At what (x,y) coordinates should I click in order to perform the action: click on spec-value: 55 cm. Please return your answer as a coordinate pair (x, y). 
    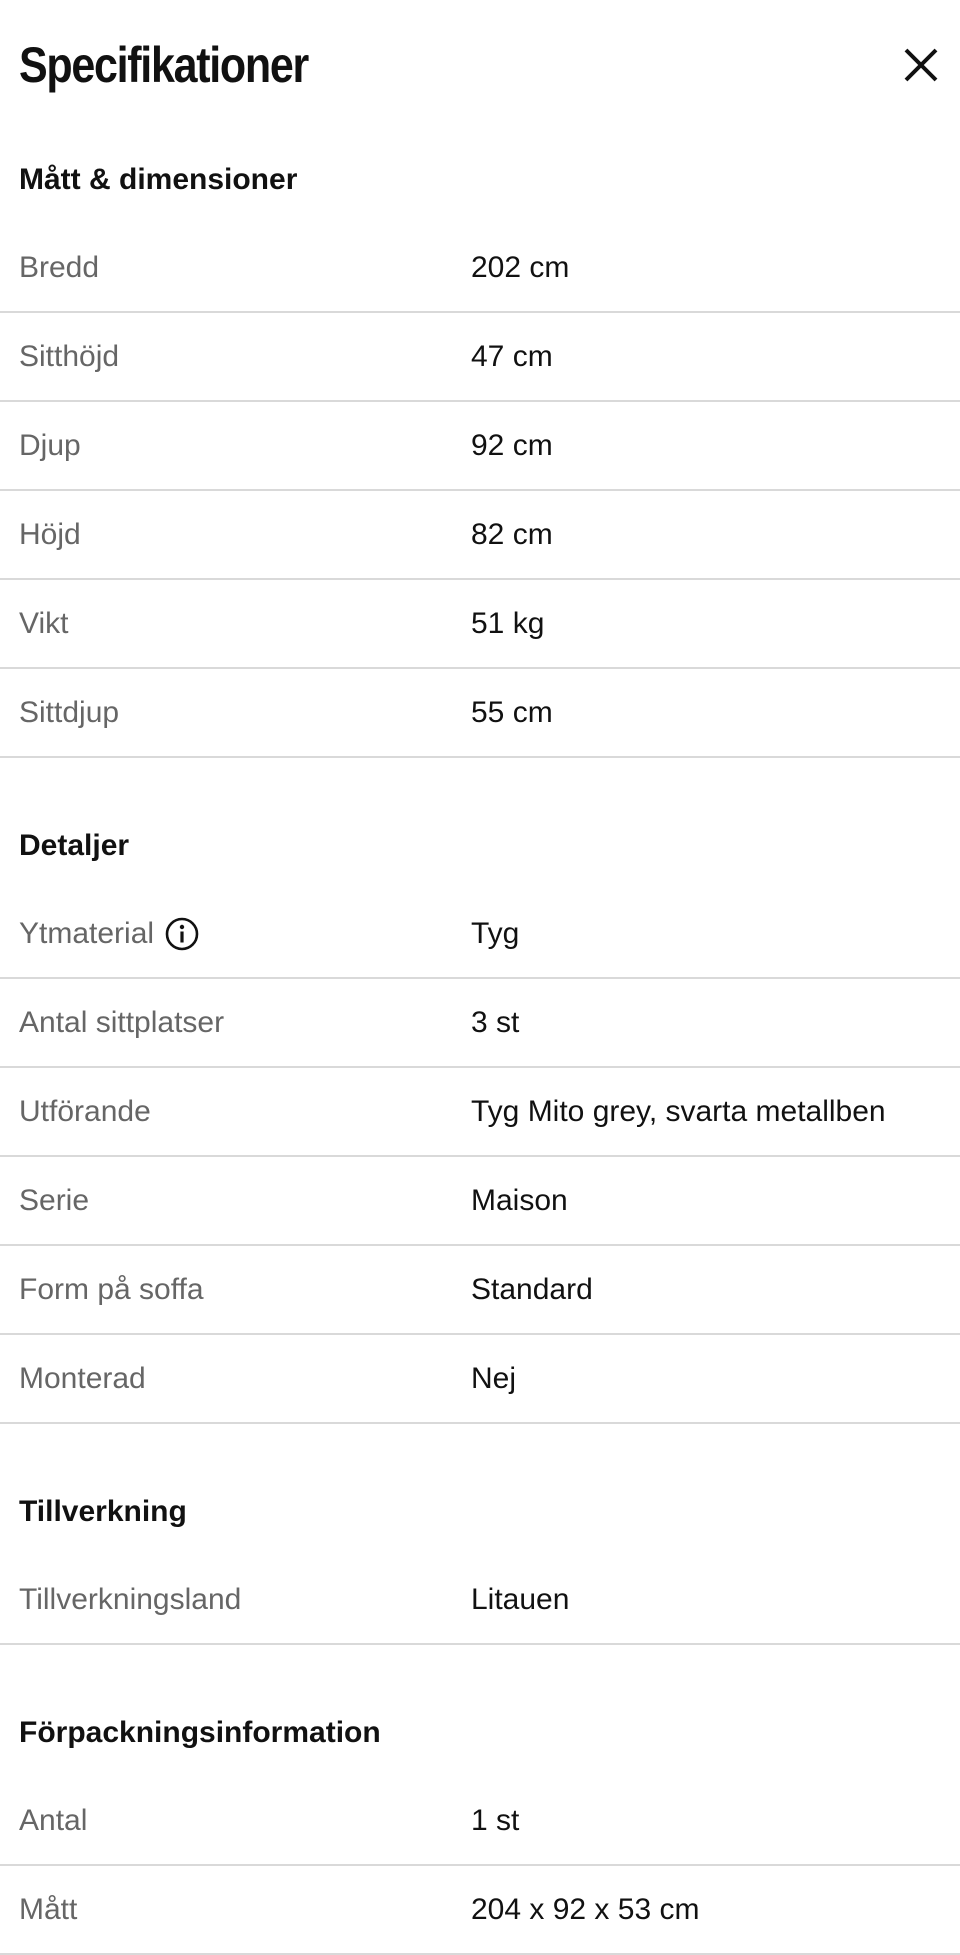
    Looking at the image, I should click on (512, 712).